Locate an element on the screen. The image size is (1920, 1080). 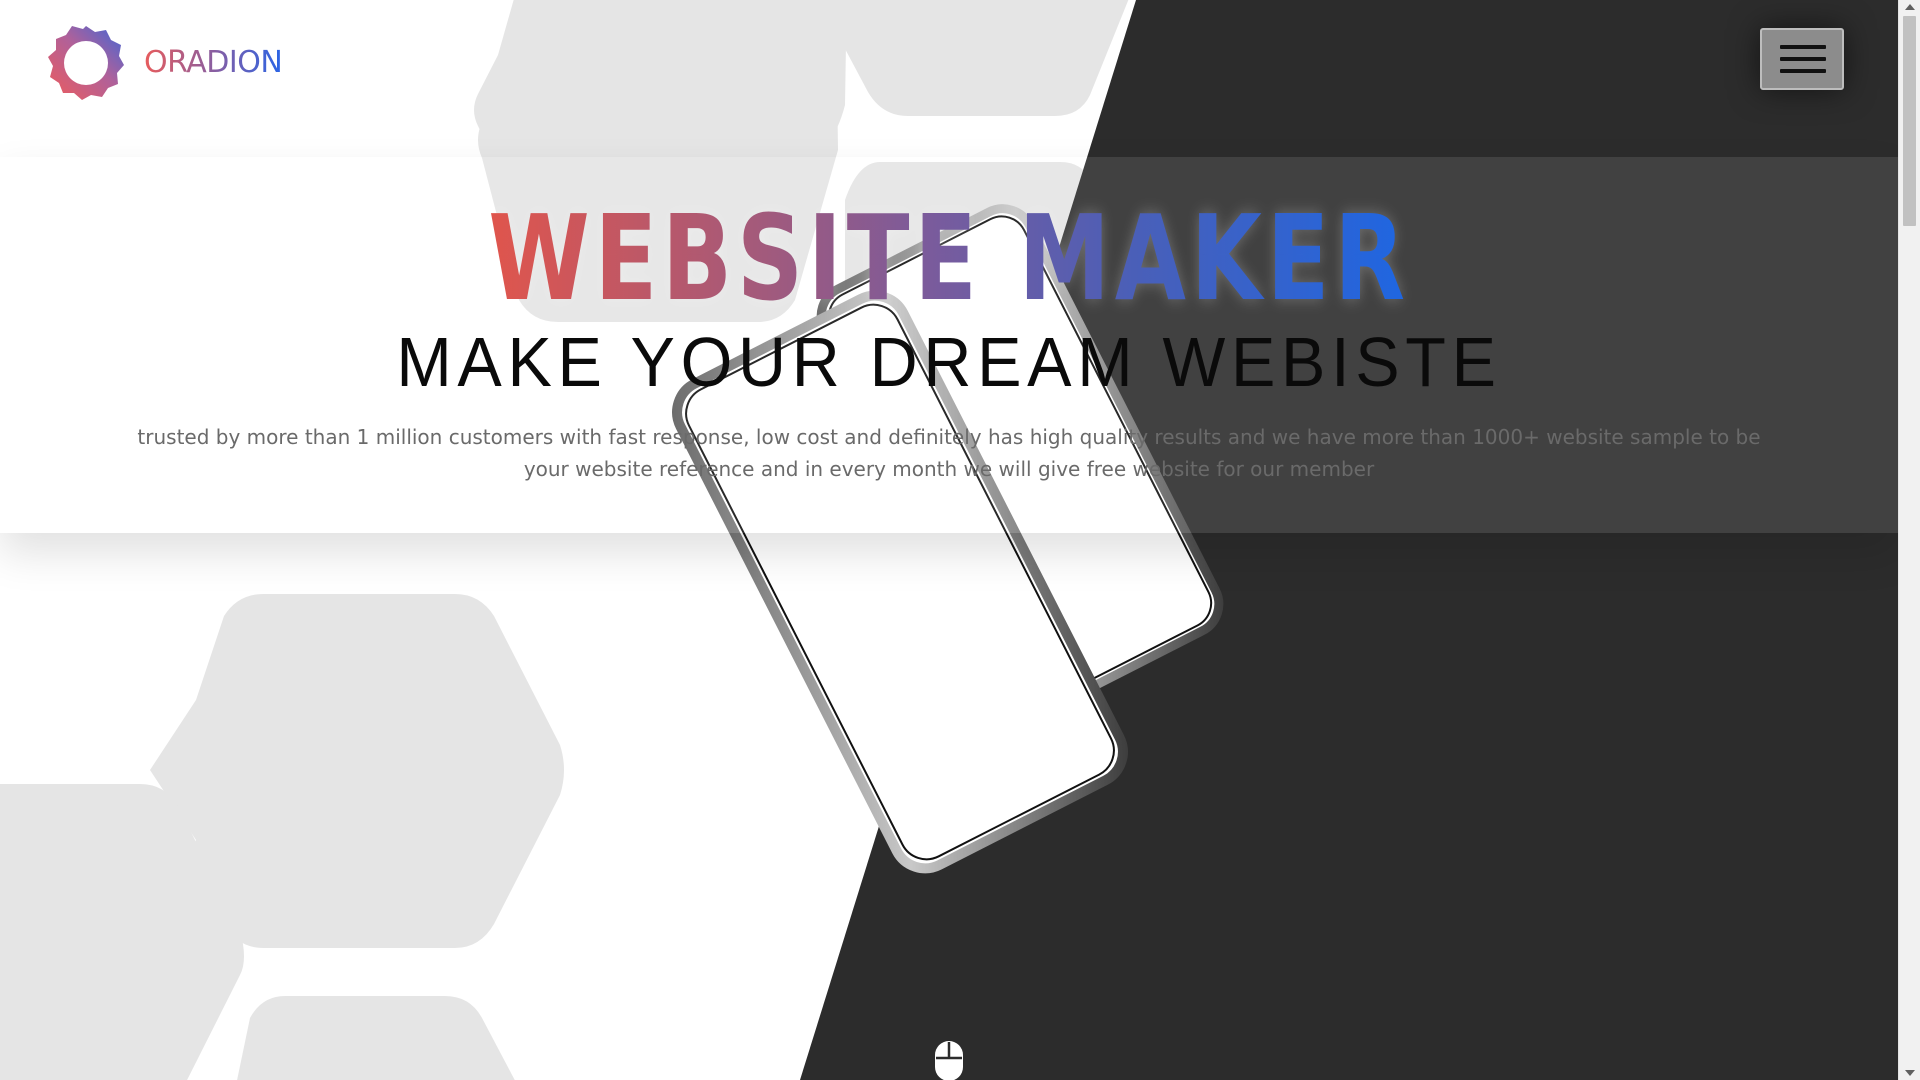
scroll-down-arrow-icon is located at coordinates (1910, 1073).